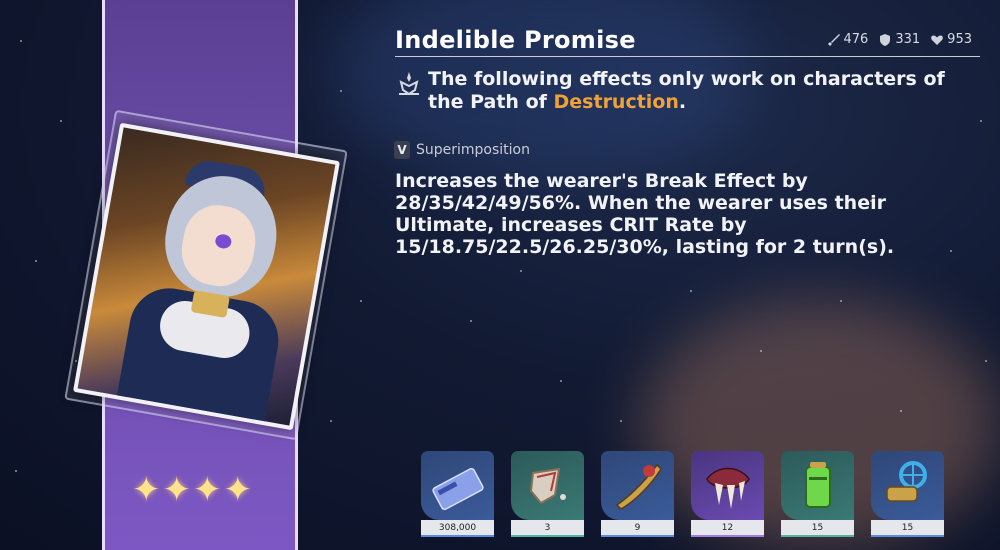  Describe the element at coordinates (906, 481) in the screenshot. I see `gear-valve-icon` at that location.